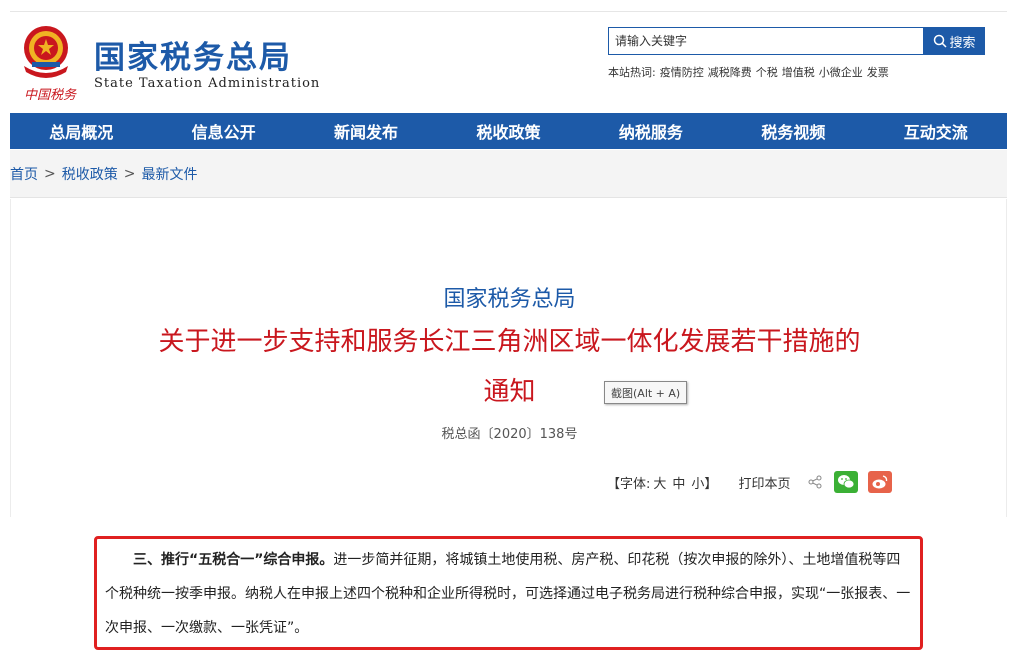 This screenshot has height=661, width=1017. I want to click on search-button-label: 搜索, so click(962, 43).